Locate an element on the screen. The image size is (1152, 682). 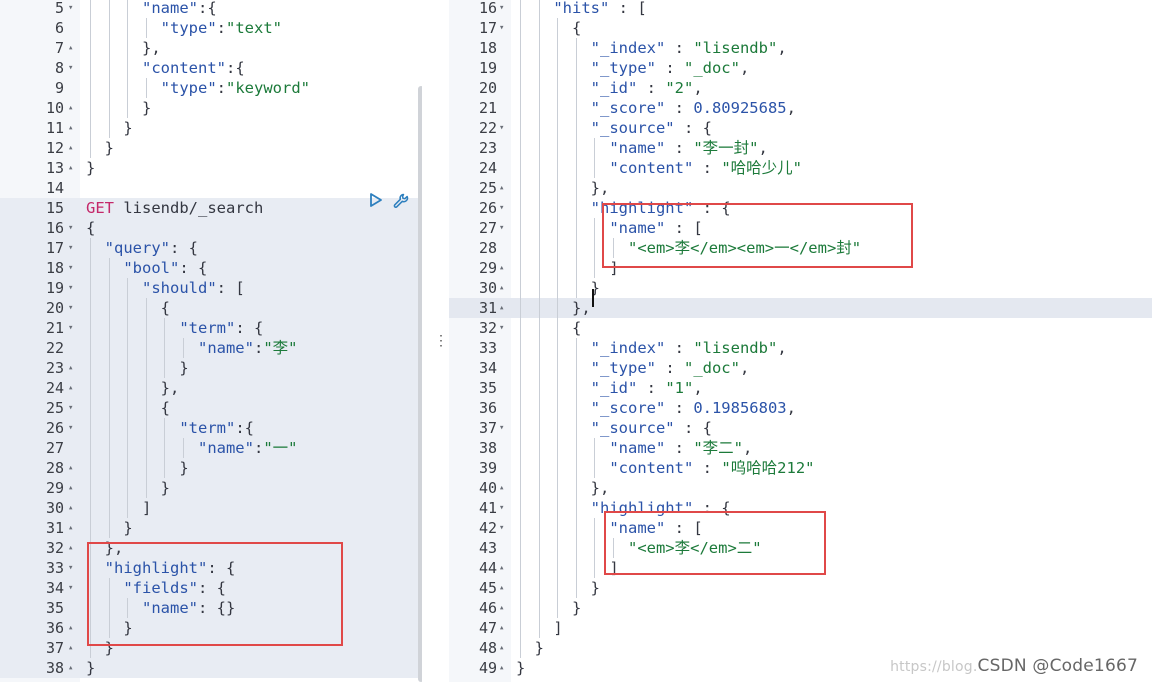
request-line: 16 ▾ { is located at coordinates (211, 228).